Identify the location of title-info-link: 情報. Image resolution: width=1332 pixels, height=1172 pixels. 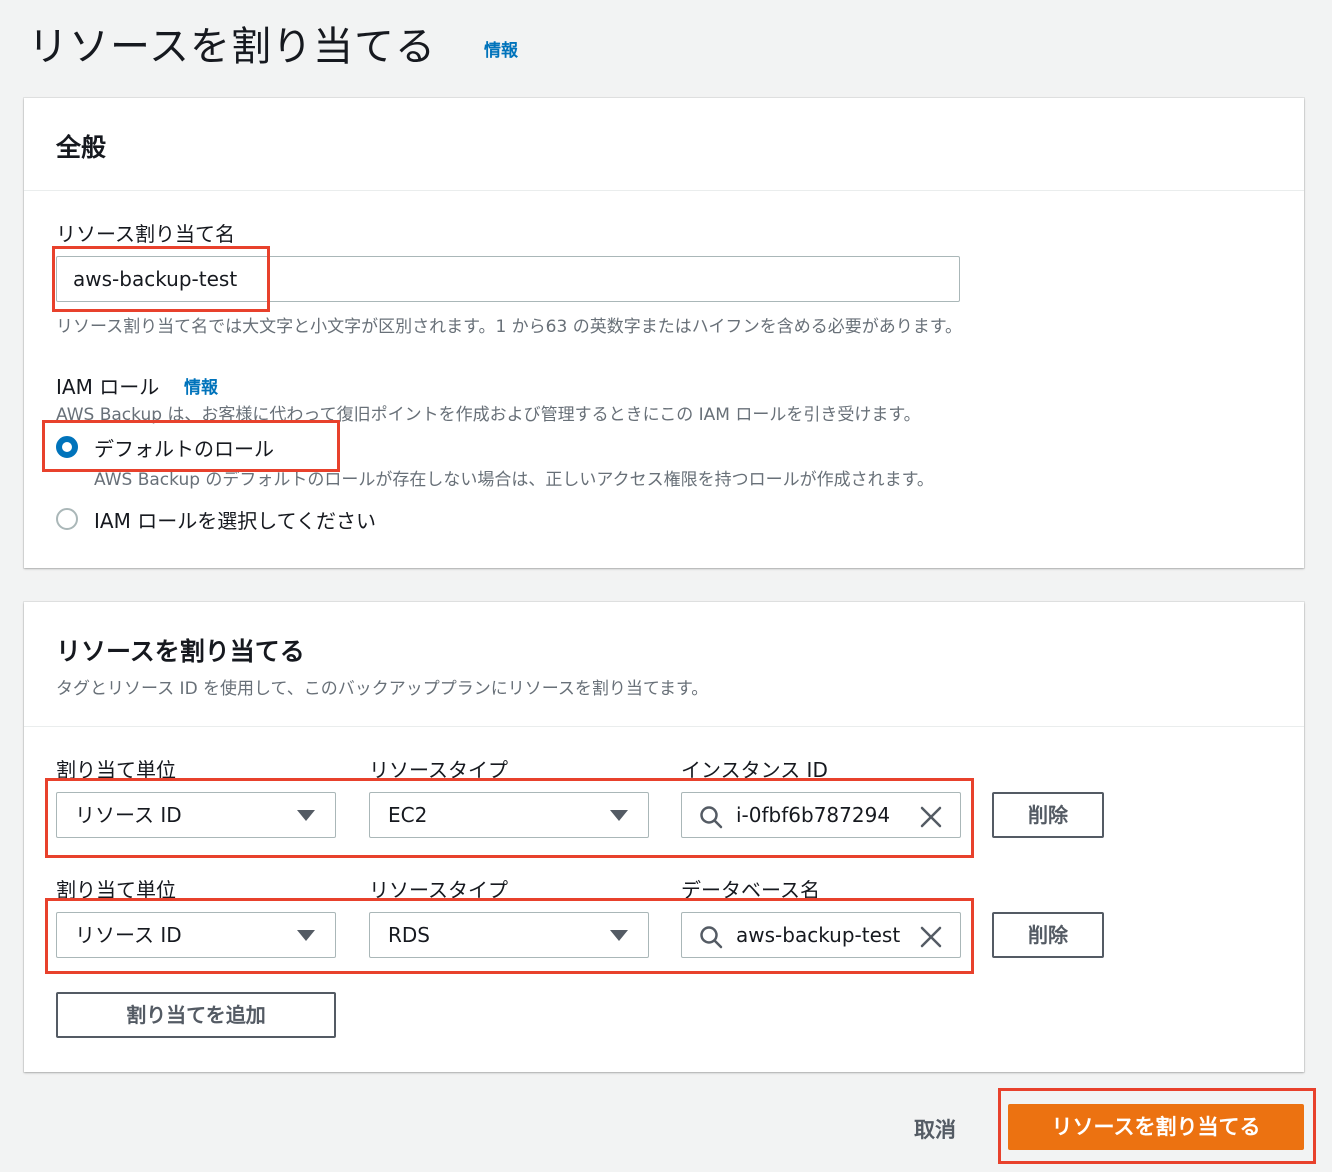
(501, 48).